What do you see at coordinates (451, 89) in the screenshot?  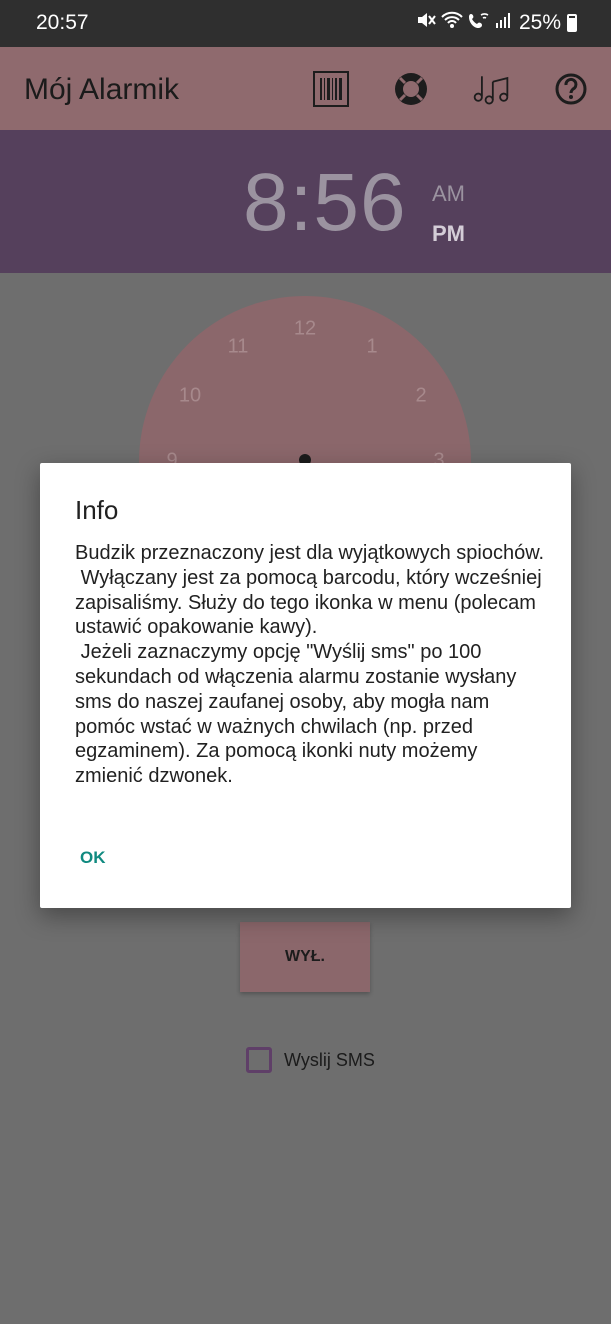 I see `app-actions` at bounding box center [451, 89].